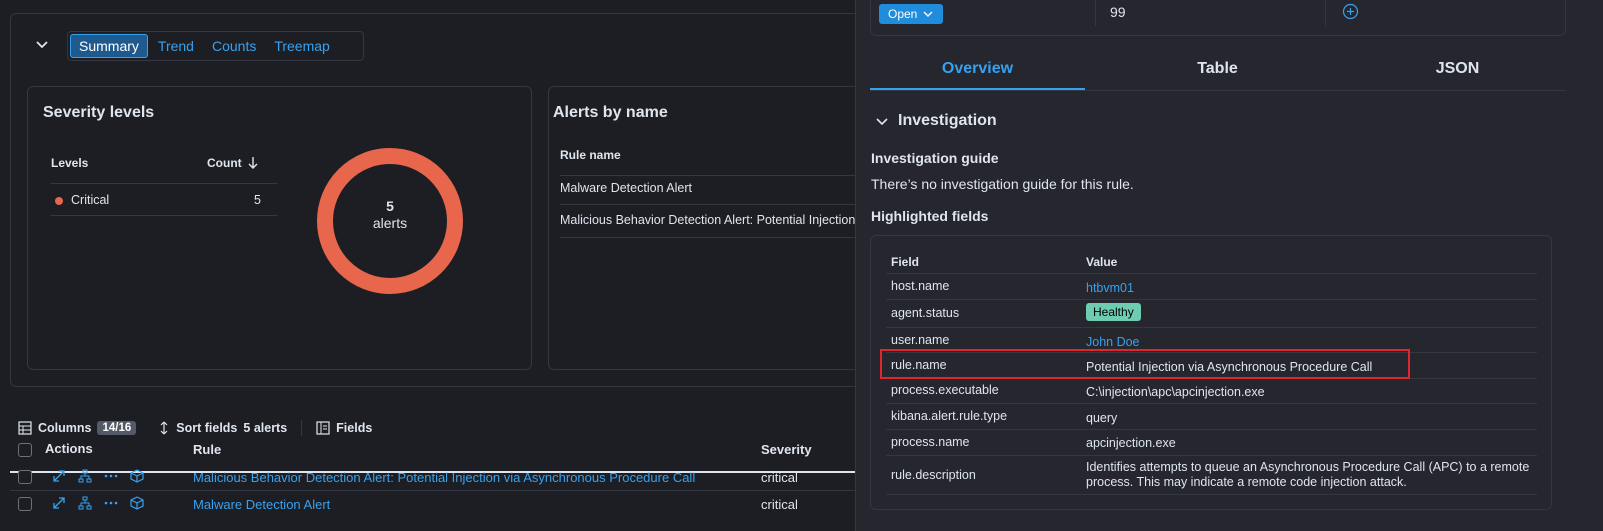 The width and height of the screenshot is (1603, 531). I want to click on value-column-header: Value, so click(1102, 262).